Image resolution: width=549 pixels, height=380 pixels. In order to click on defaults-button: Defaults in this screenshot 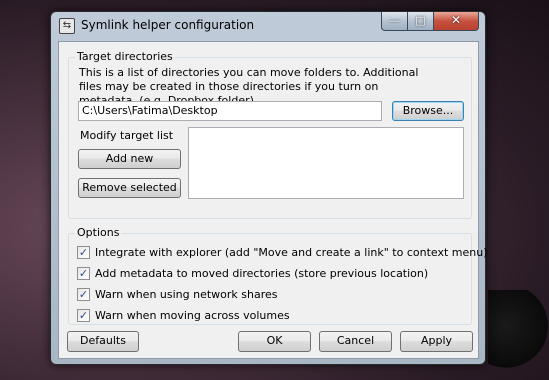, I will do `click(103, 341)`.